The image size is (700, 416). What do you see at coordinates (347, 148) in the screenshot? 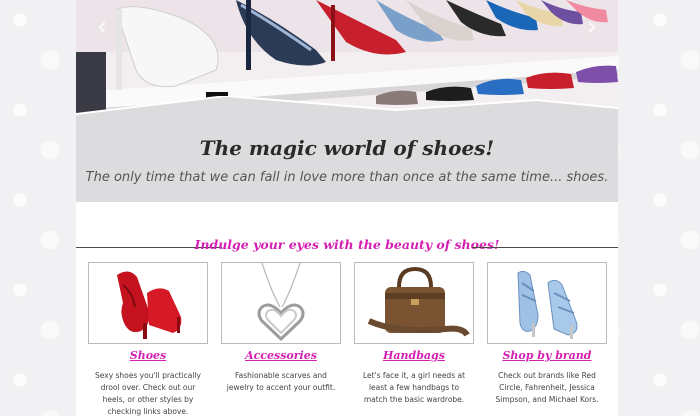
I see `banner-title: The magic world of shoes!` at bounding box center [347, 148].